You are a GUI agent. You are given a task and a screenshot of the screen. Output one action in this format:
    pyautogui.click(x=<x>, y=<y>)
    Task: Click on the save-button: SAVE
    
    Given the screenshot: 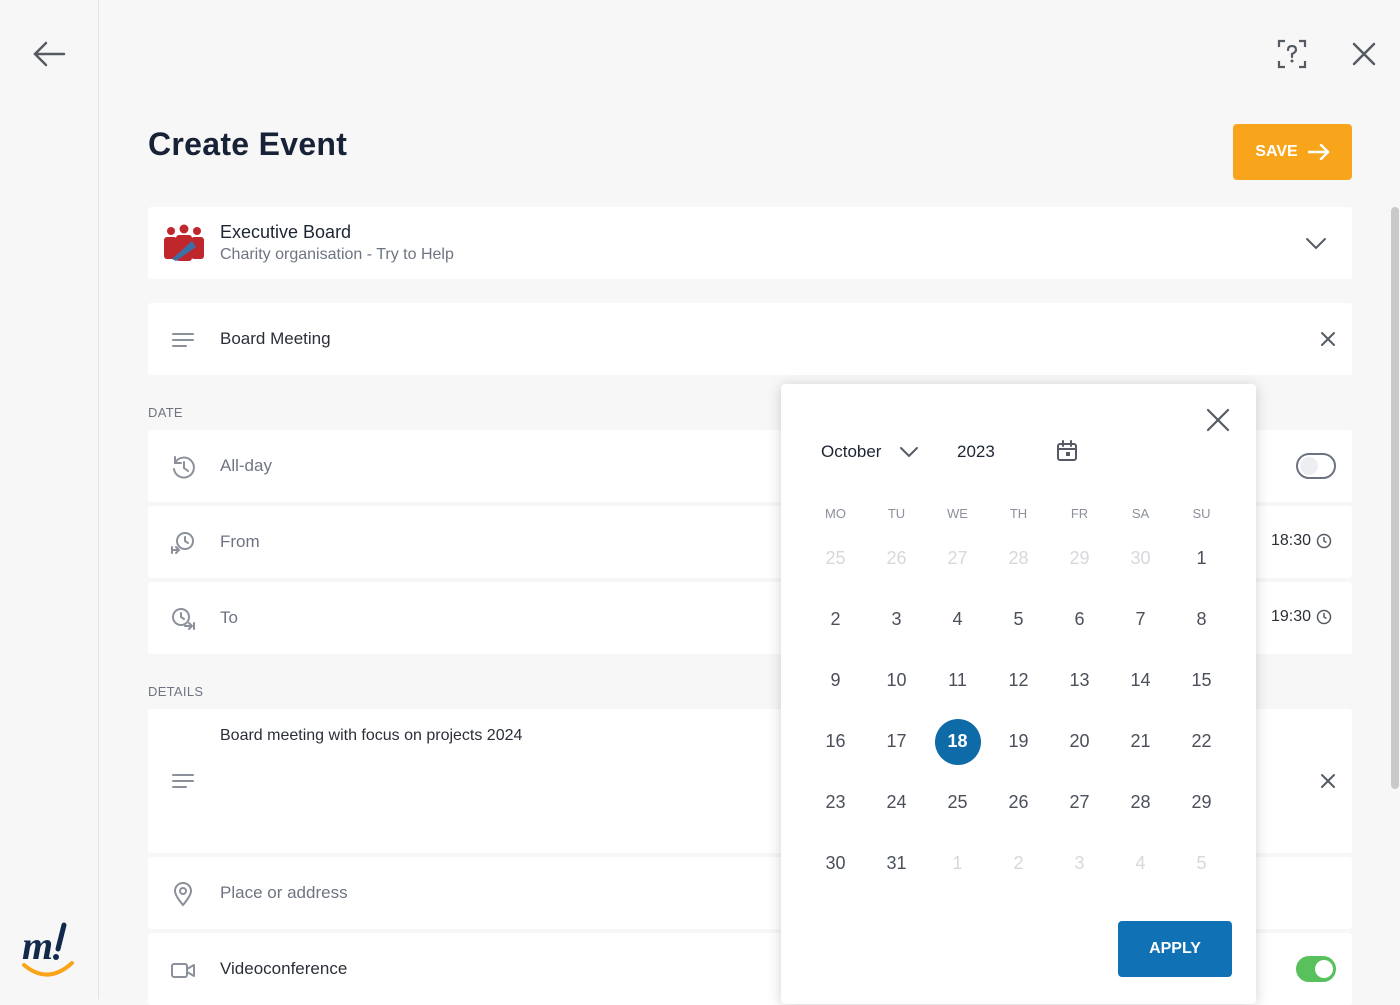 What is the action you would take?
    pyautogui.click(x=1292, y=152)
    